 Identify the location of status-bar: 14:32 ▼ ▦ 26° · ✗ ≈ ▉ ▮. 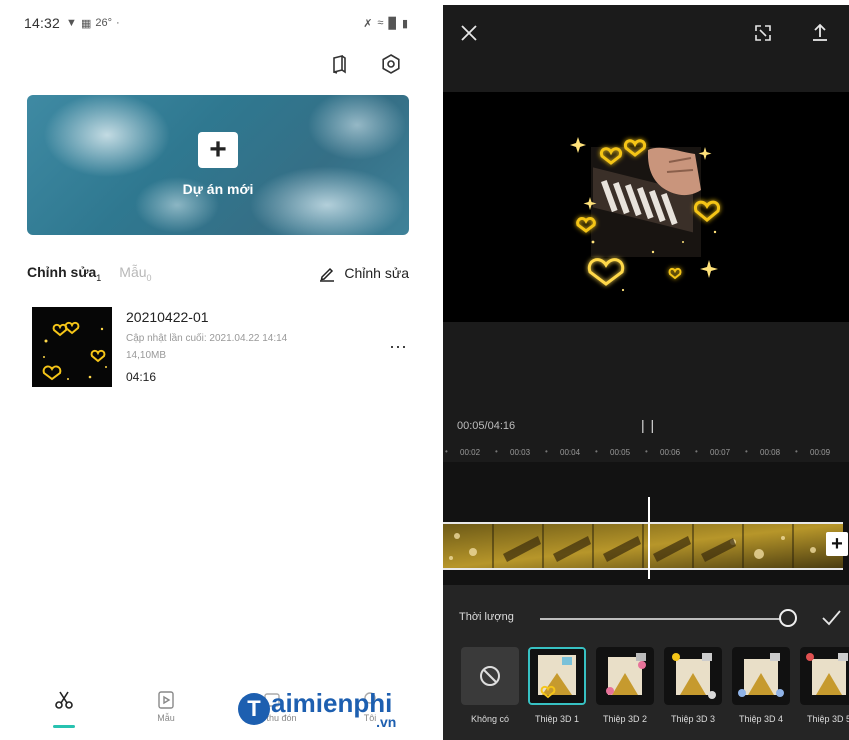
(216, 23).